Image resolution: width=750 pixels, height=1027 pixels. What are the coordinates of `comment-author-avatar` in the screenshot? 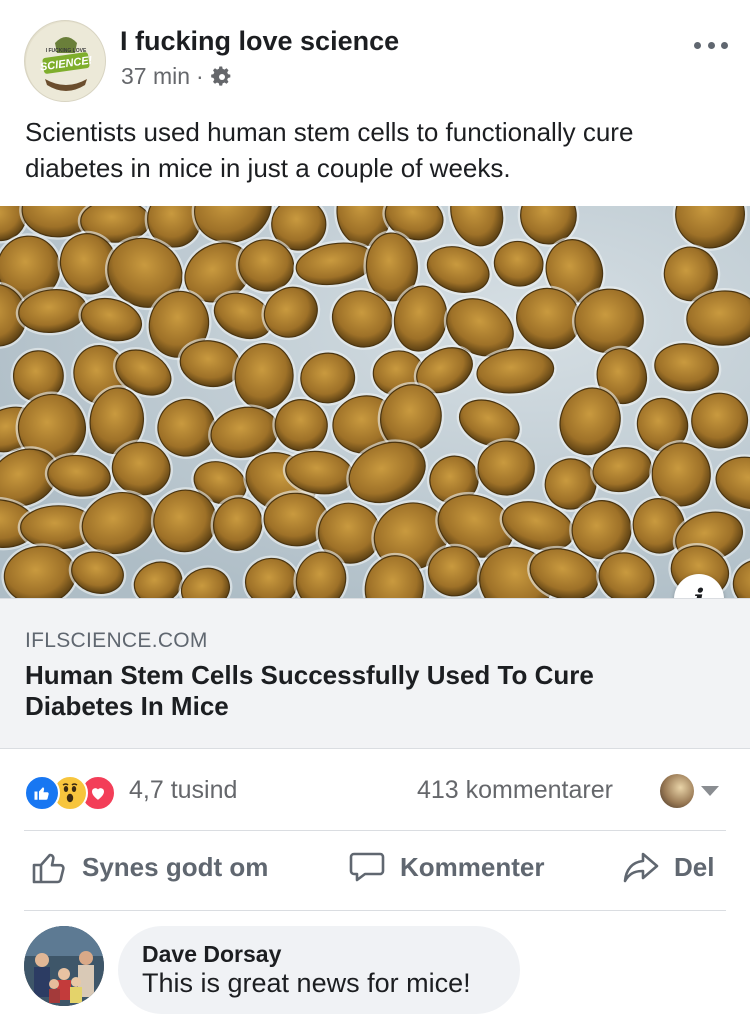 It's located at (64, 966).